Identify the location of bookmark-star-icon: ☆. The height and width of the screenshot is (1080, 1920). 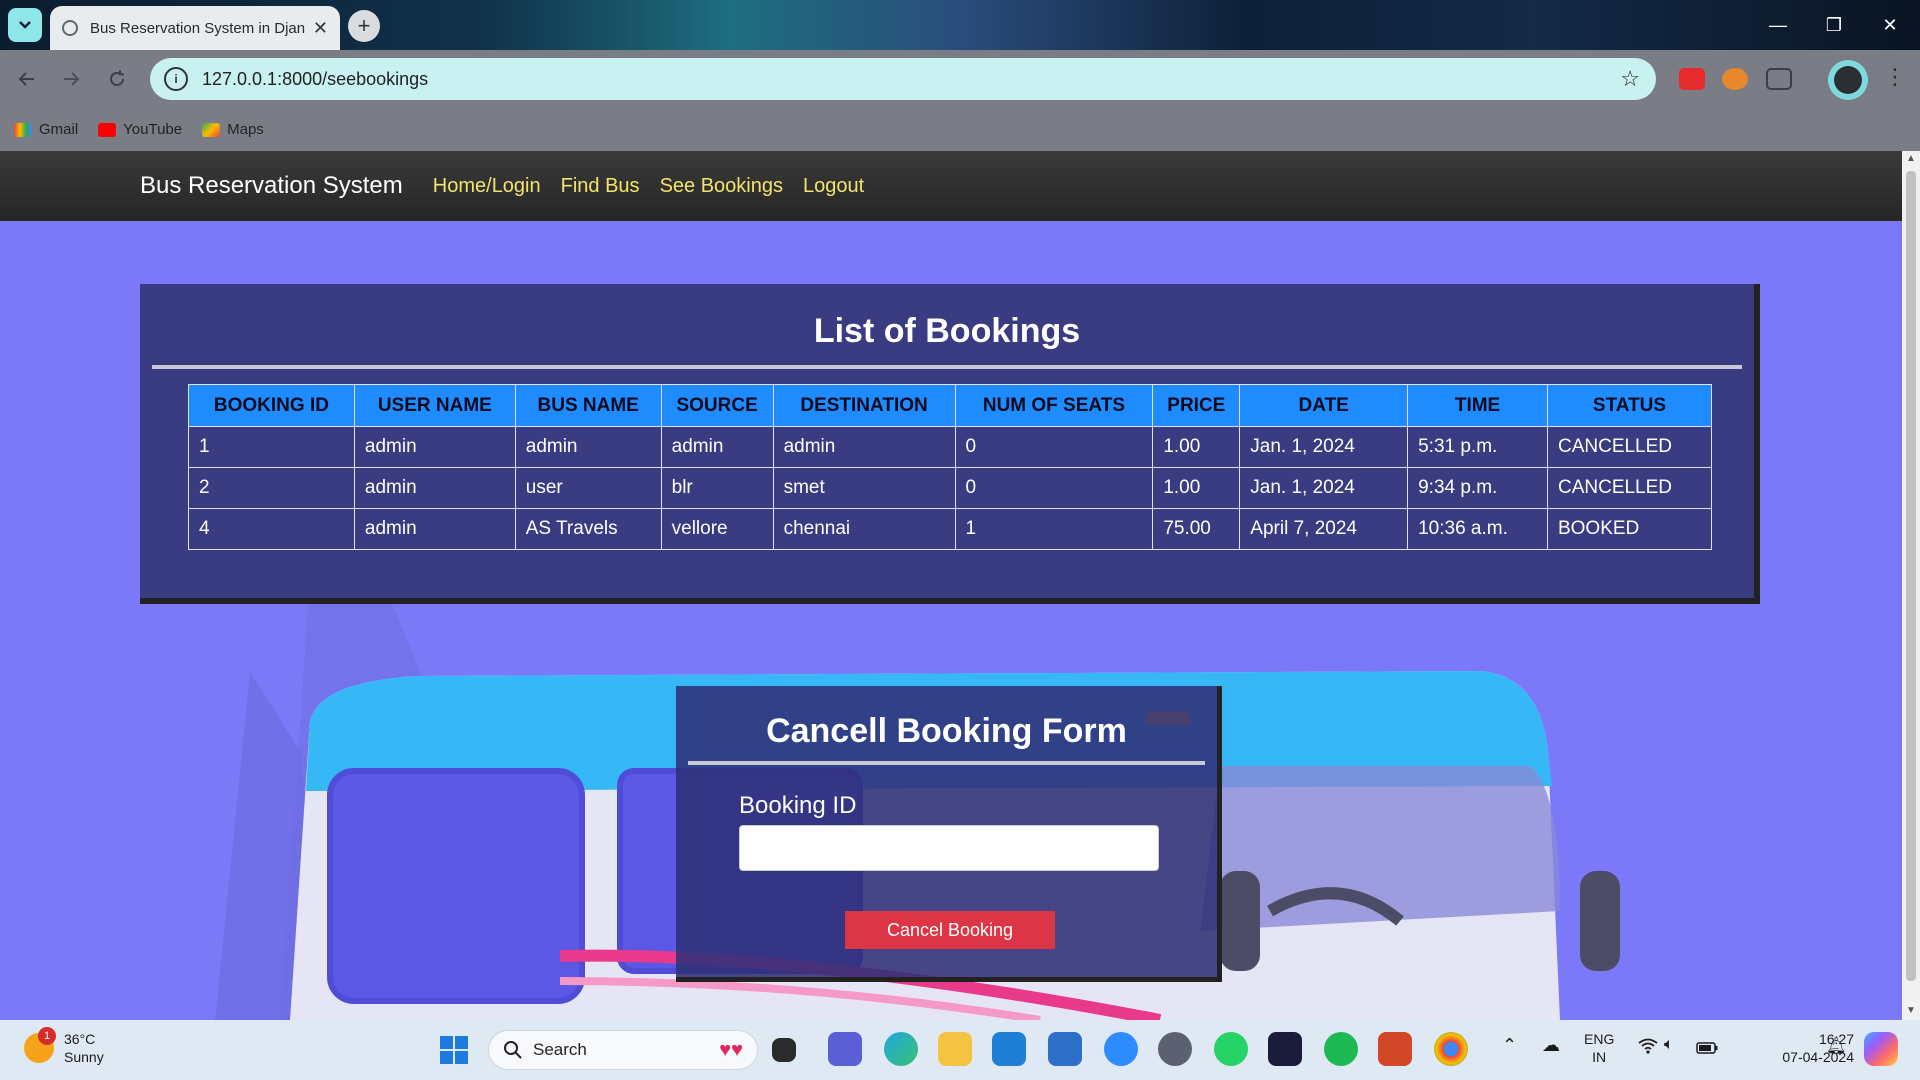
(1630, 79).